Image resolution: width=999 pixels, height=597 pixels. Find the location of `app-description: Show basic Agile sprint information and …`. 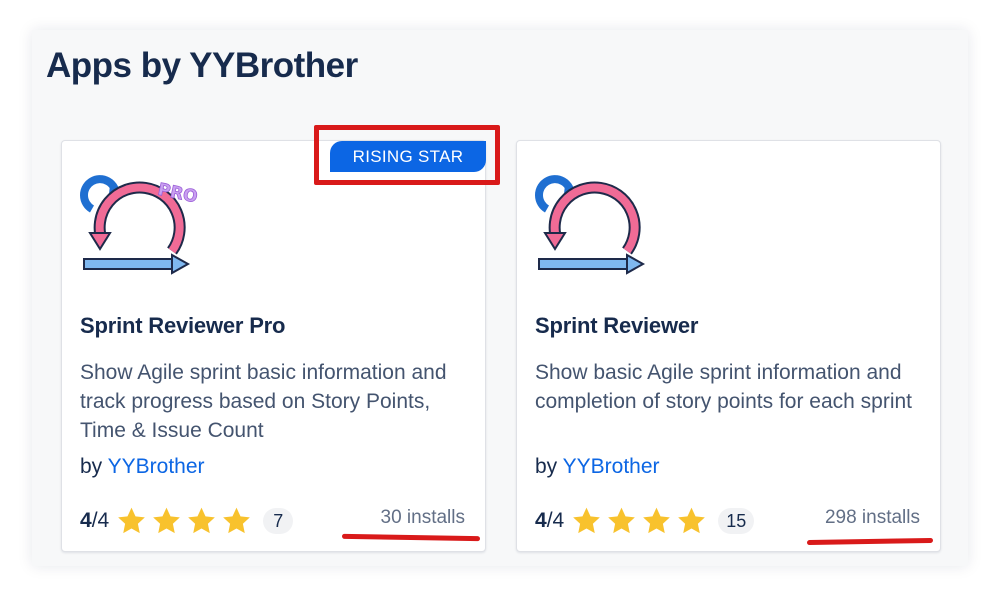

app-description: Show basic Agile sprint information and … is located at coordinates (724, 387).